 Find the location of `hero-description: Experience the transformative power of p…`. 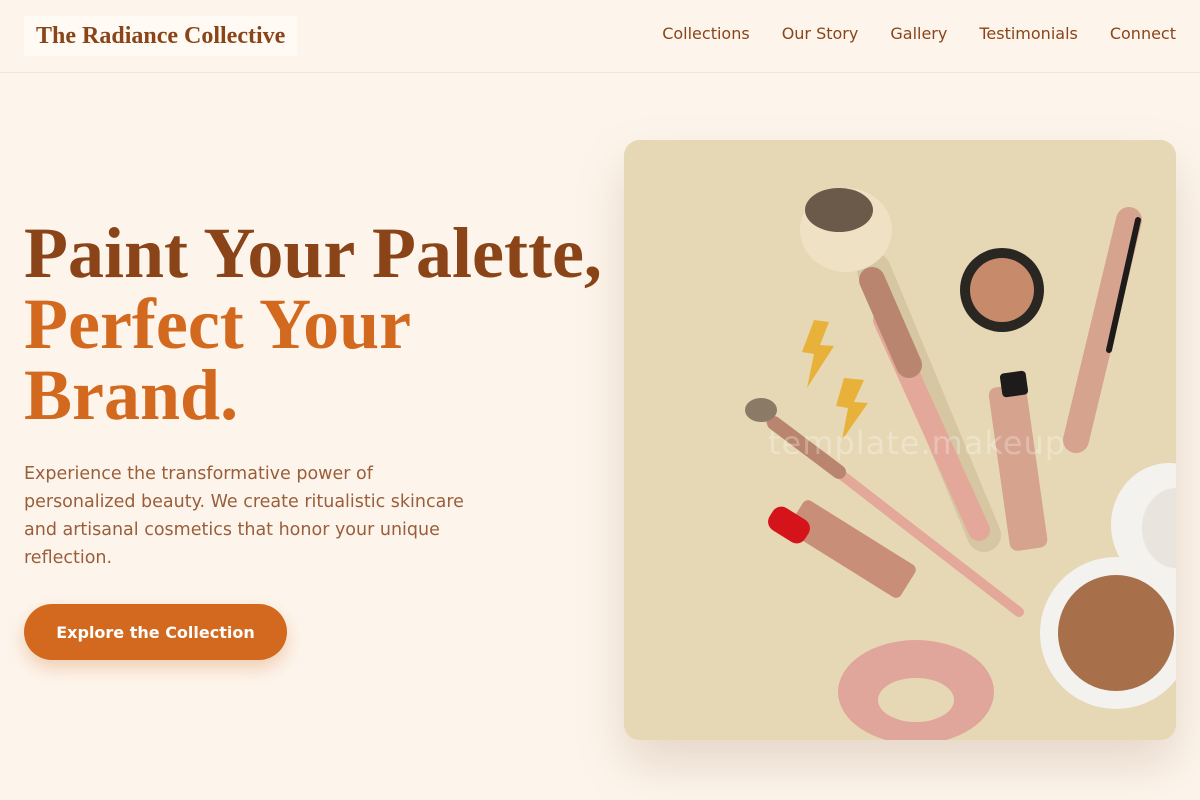

hero-description: Experience the transformative power of p… is located at coordinates (244, 516).